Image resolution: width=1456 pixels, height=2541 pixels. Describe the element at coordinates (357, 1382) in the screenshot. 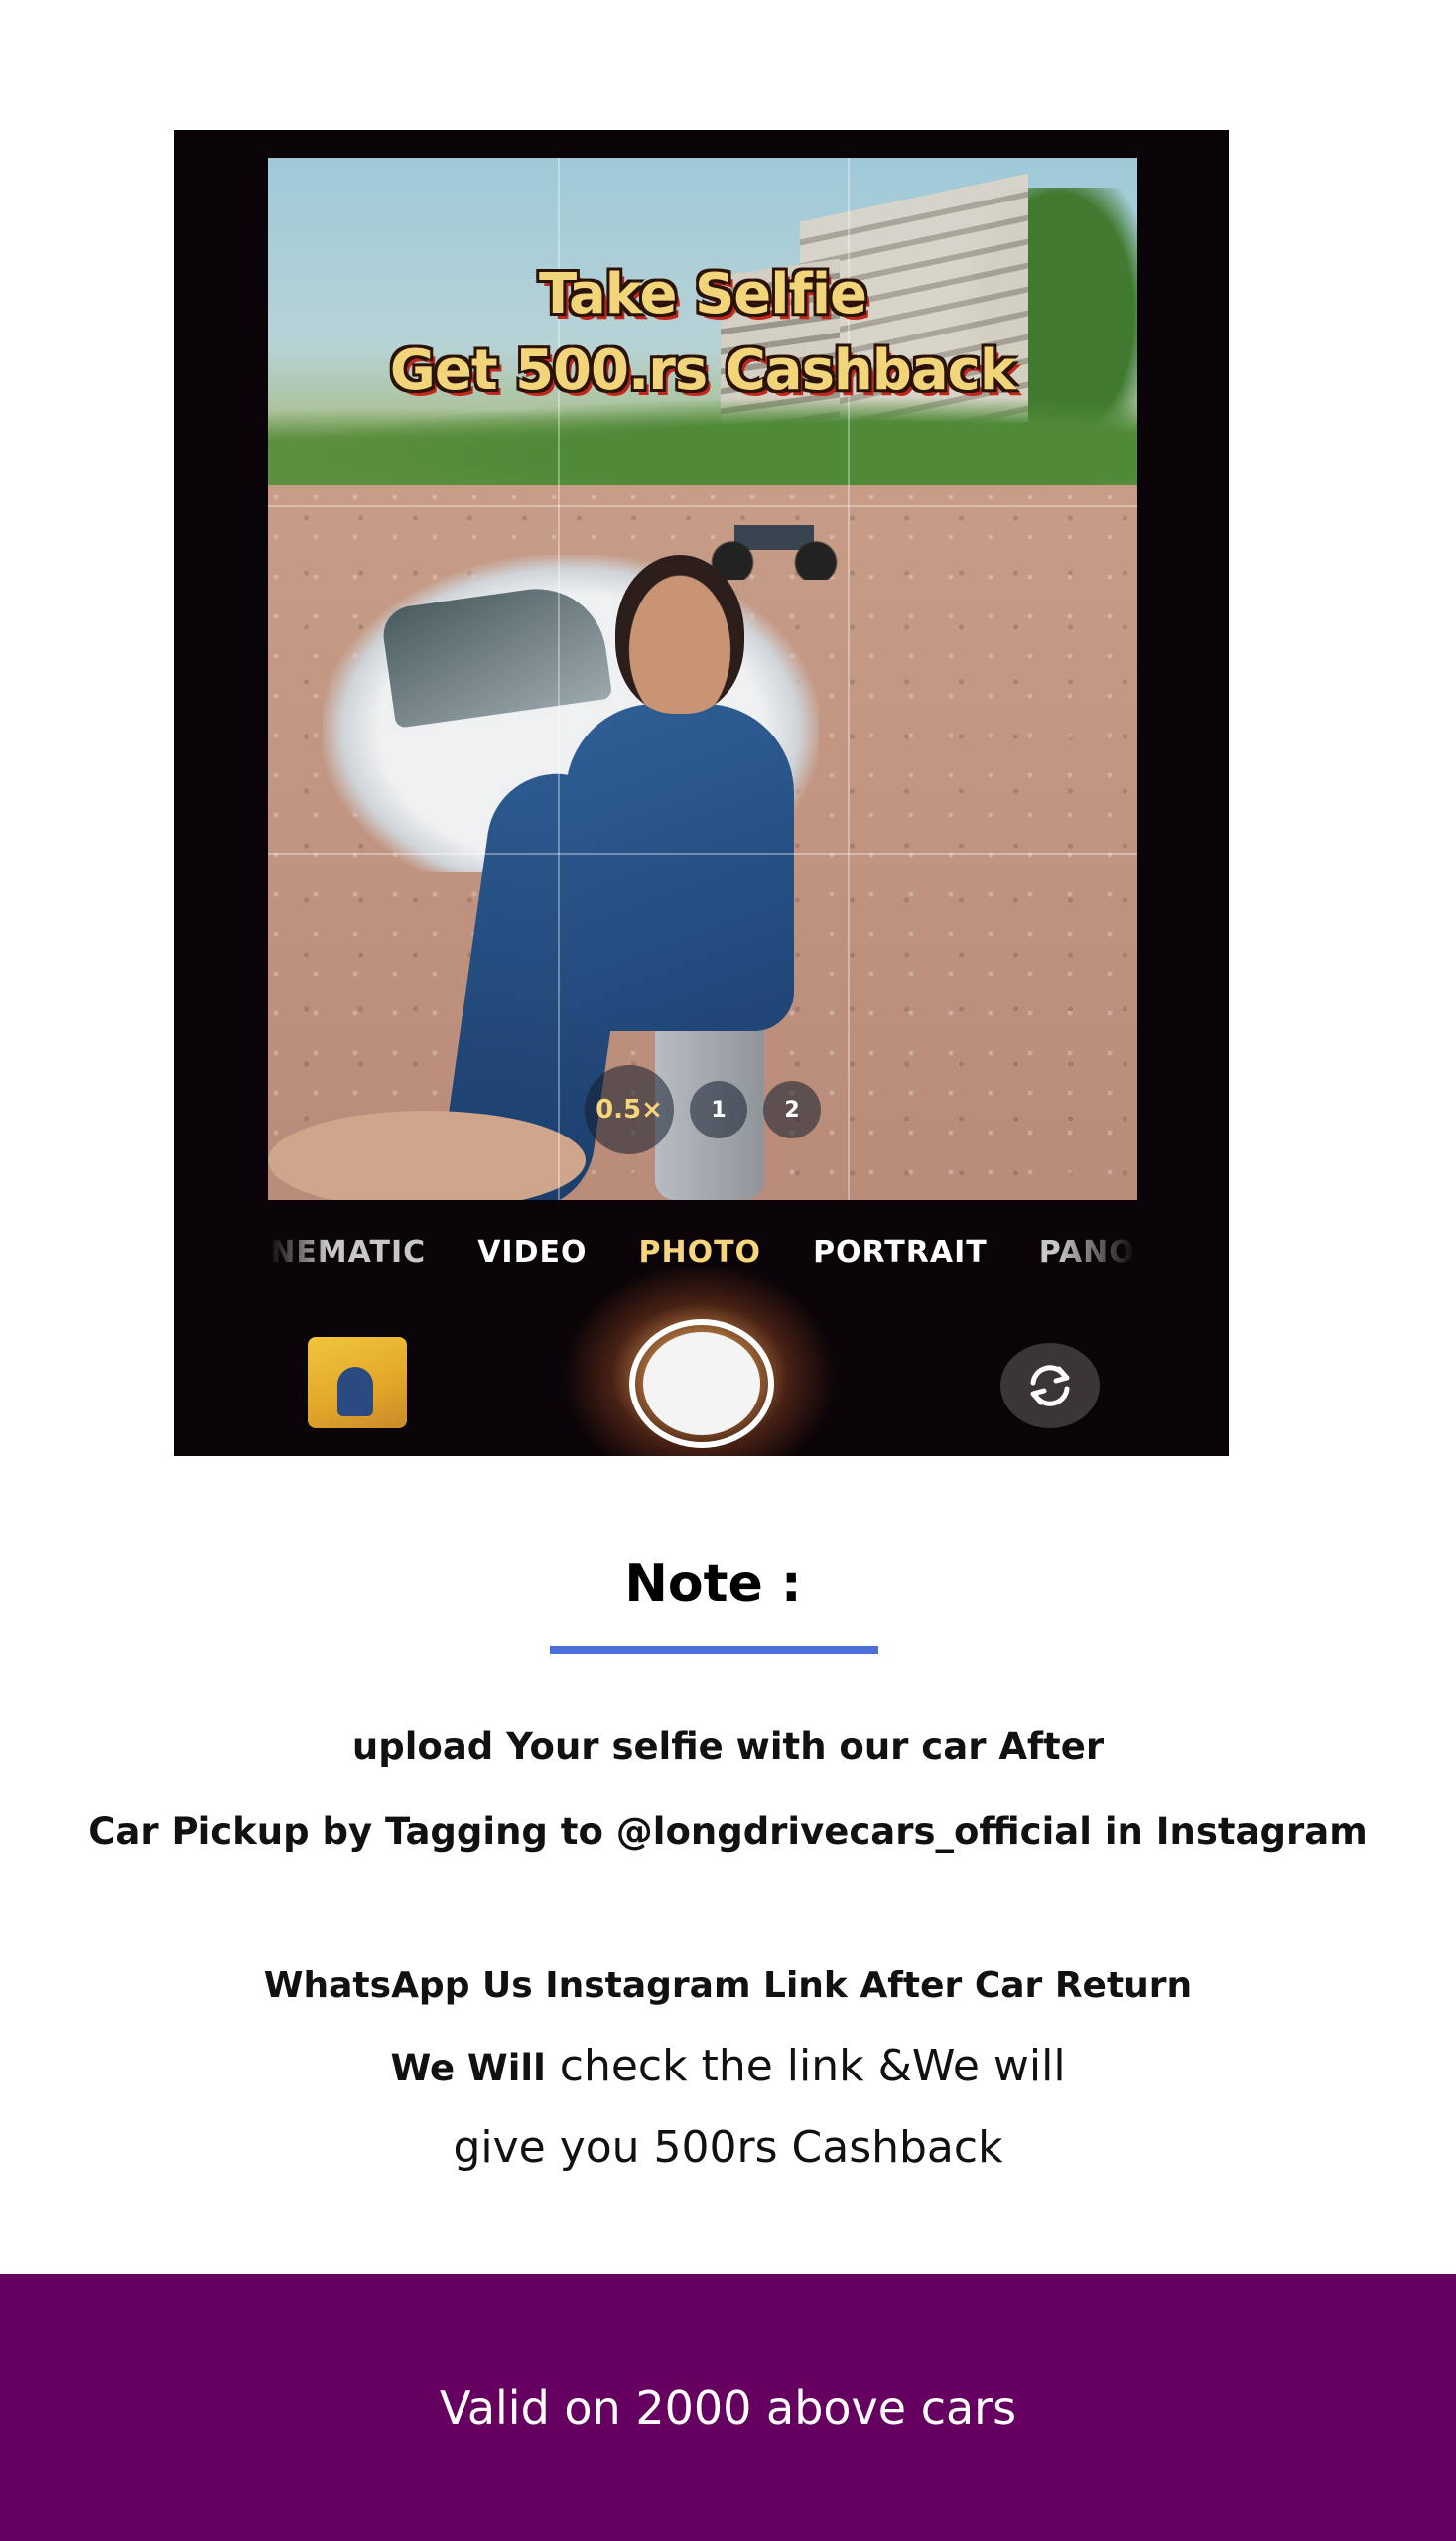

I see `gallery-thumbnail` at that location.